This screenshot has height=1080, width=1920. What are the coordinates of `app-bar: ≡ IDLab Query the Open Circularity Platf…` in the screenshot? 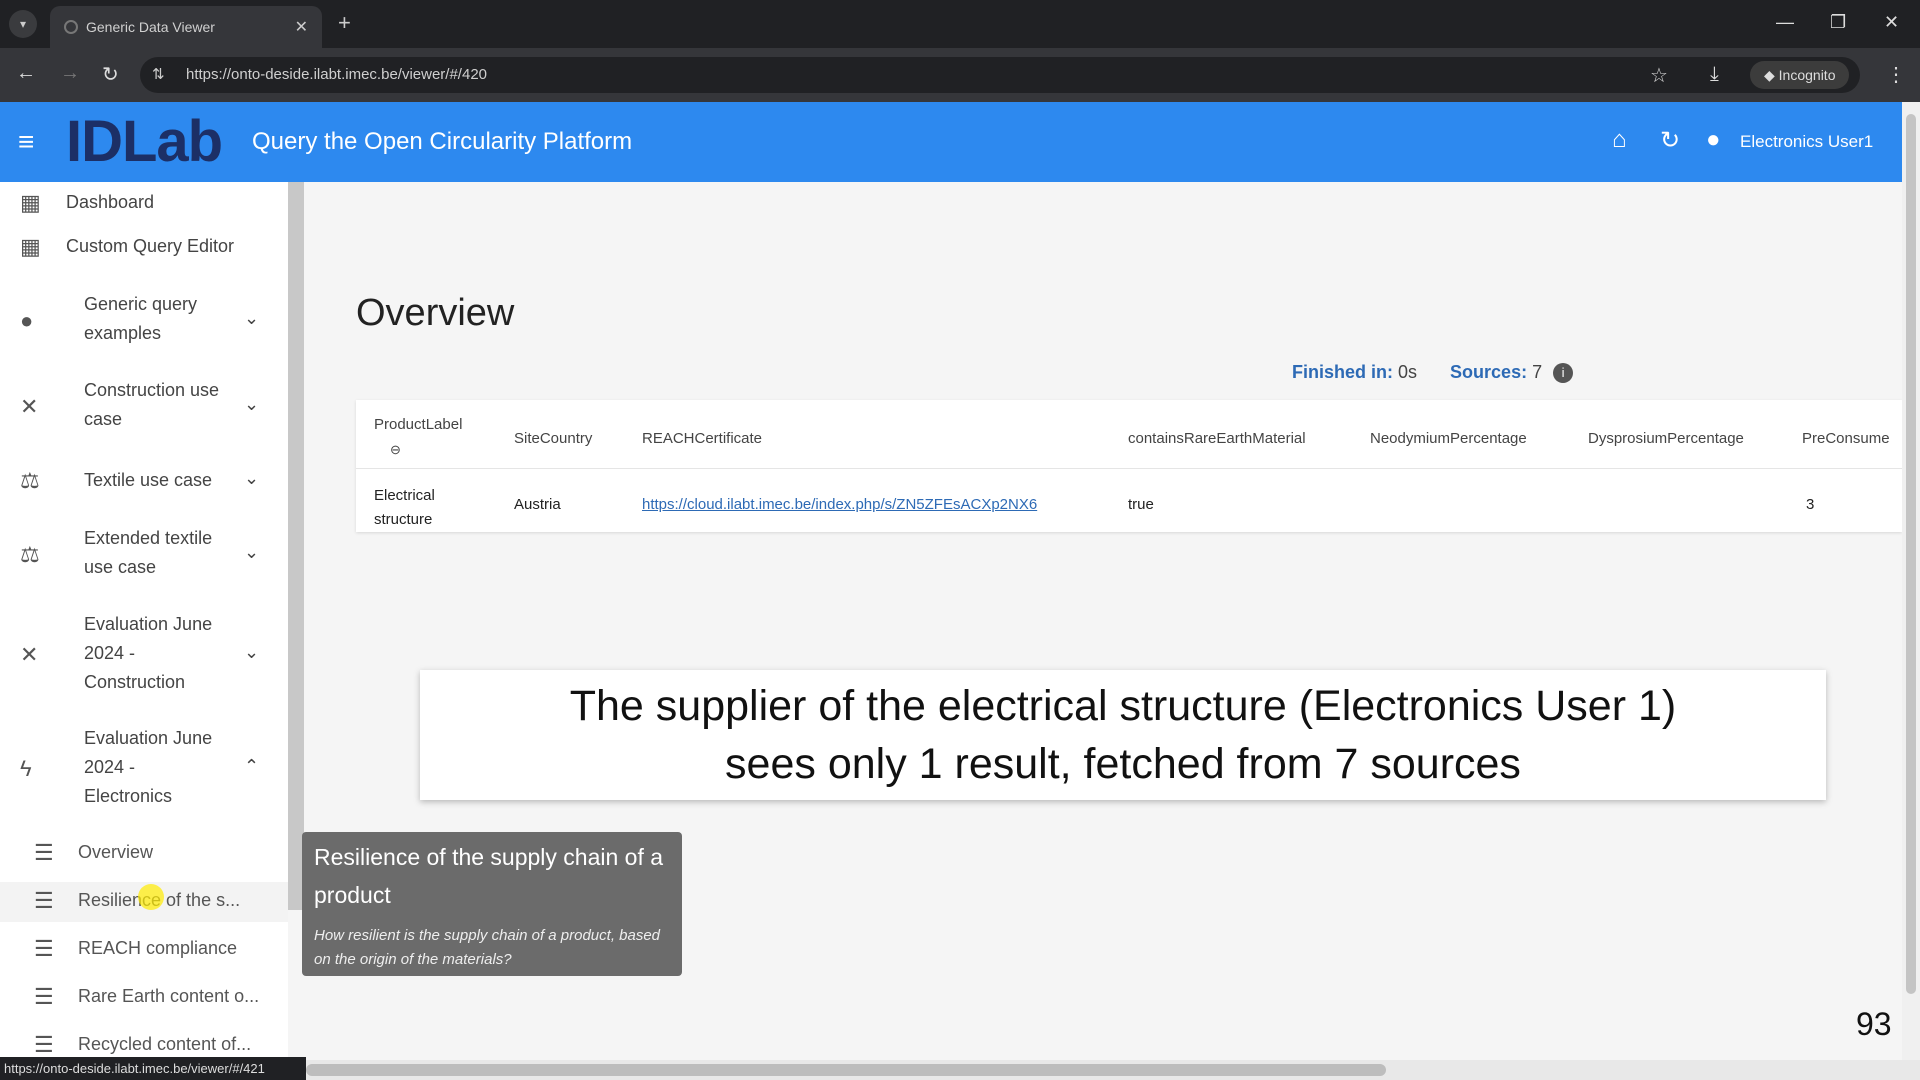 It's located at (951, 142).